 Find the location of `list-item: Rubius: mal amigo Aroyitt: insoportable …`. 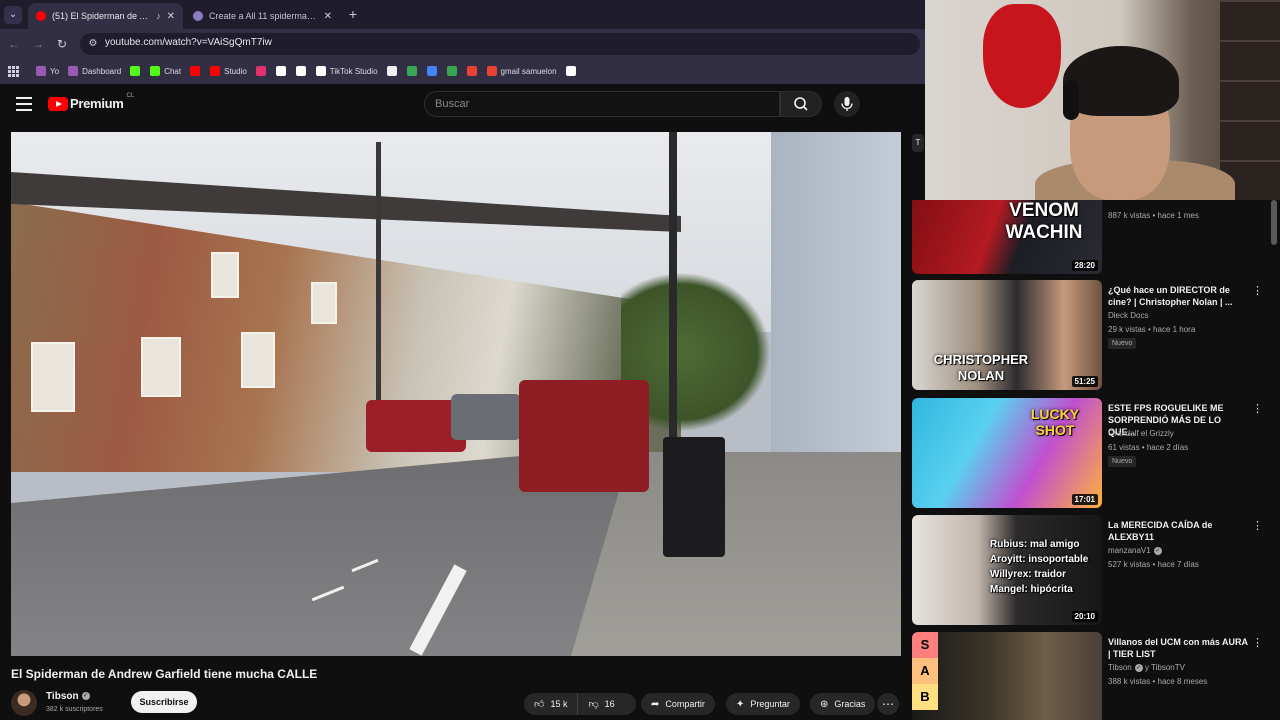

list-item: Rubius: mal amigo Aroyitt: insoportable … is located at coordinates (1092, 571).